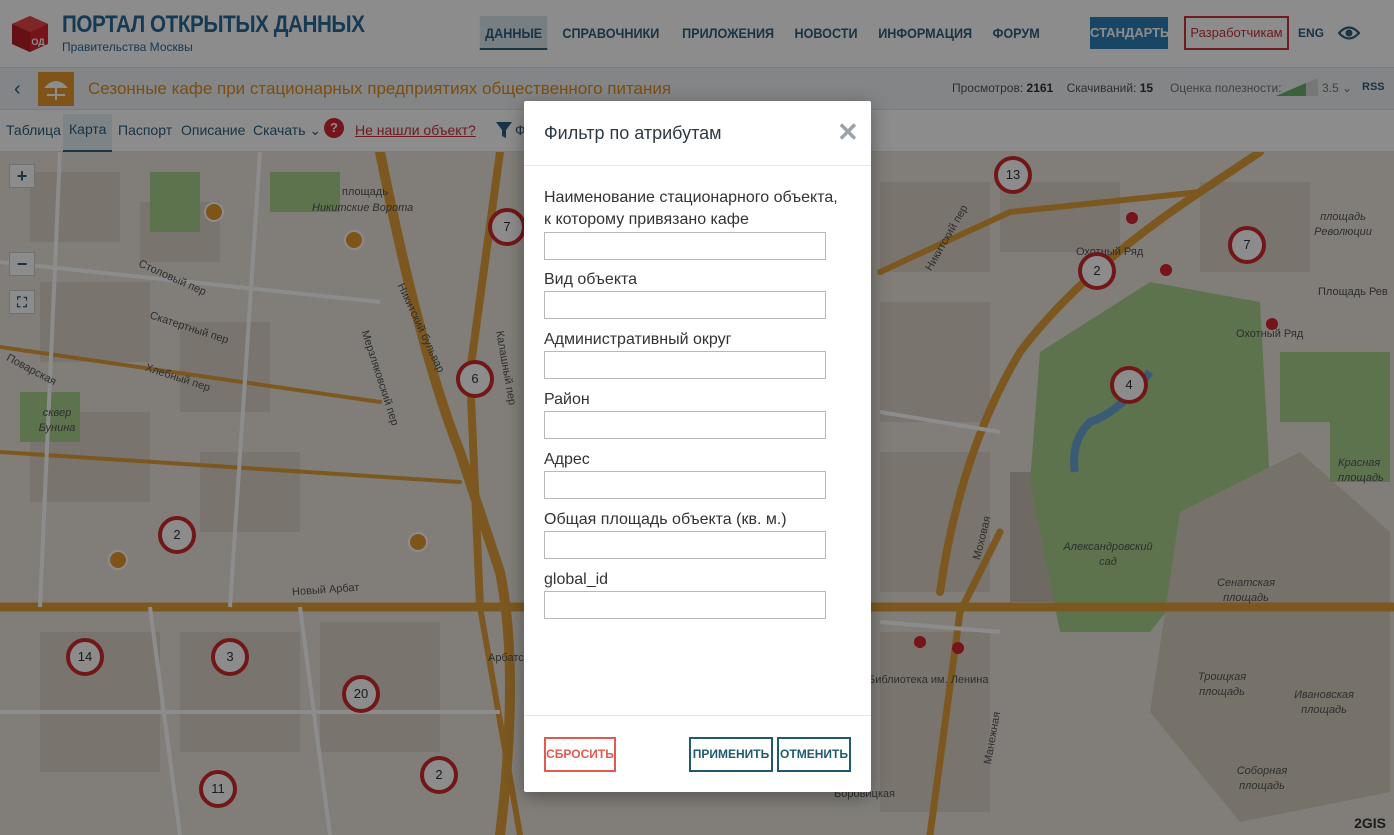 The image size is (1394, 835). Describe the element at coordinates (685, 246) in the screenshot. I see `object-name-input` at that location.